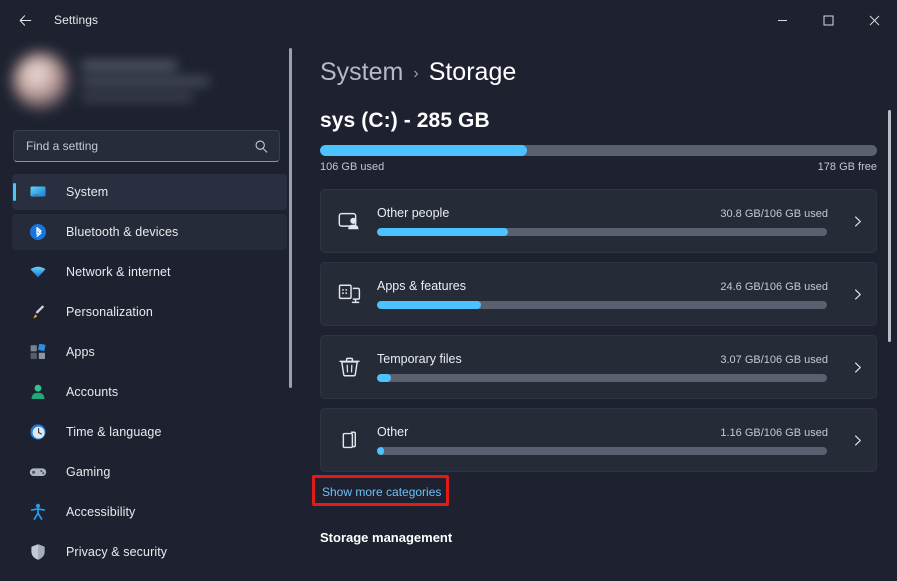  Describe the element at coordinates (889, 226) in the screenshot. I see `main-scrollbar-thumb` at that location.